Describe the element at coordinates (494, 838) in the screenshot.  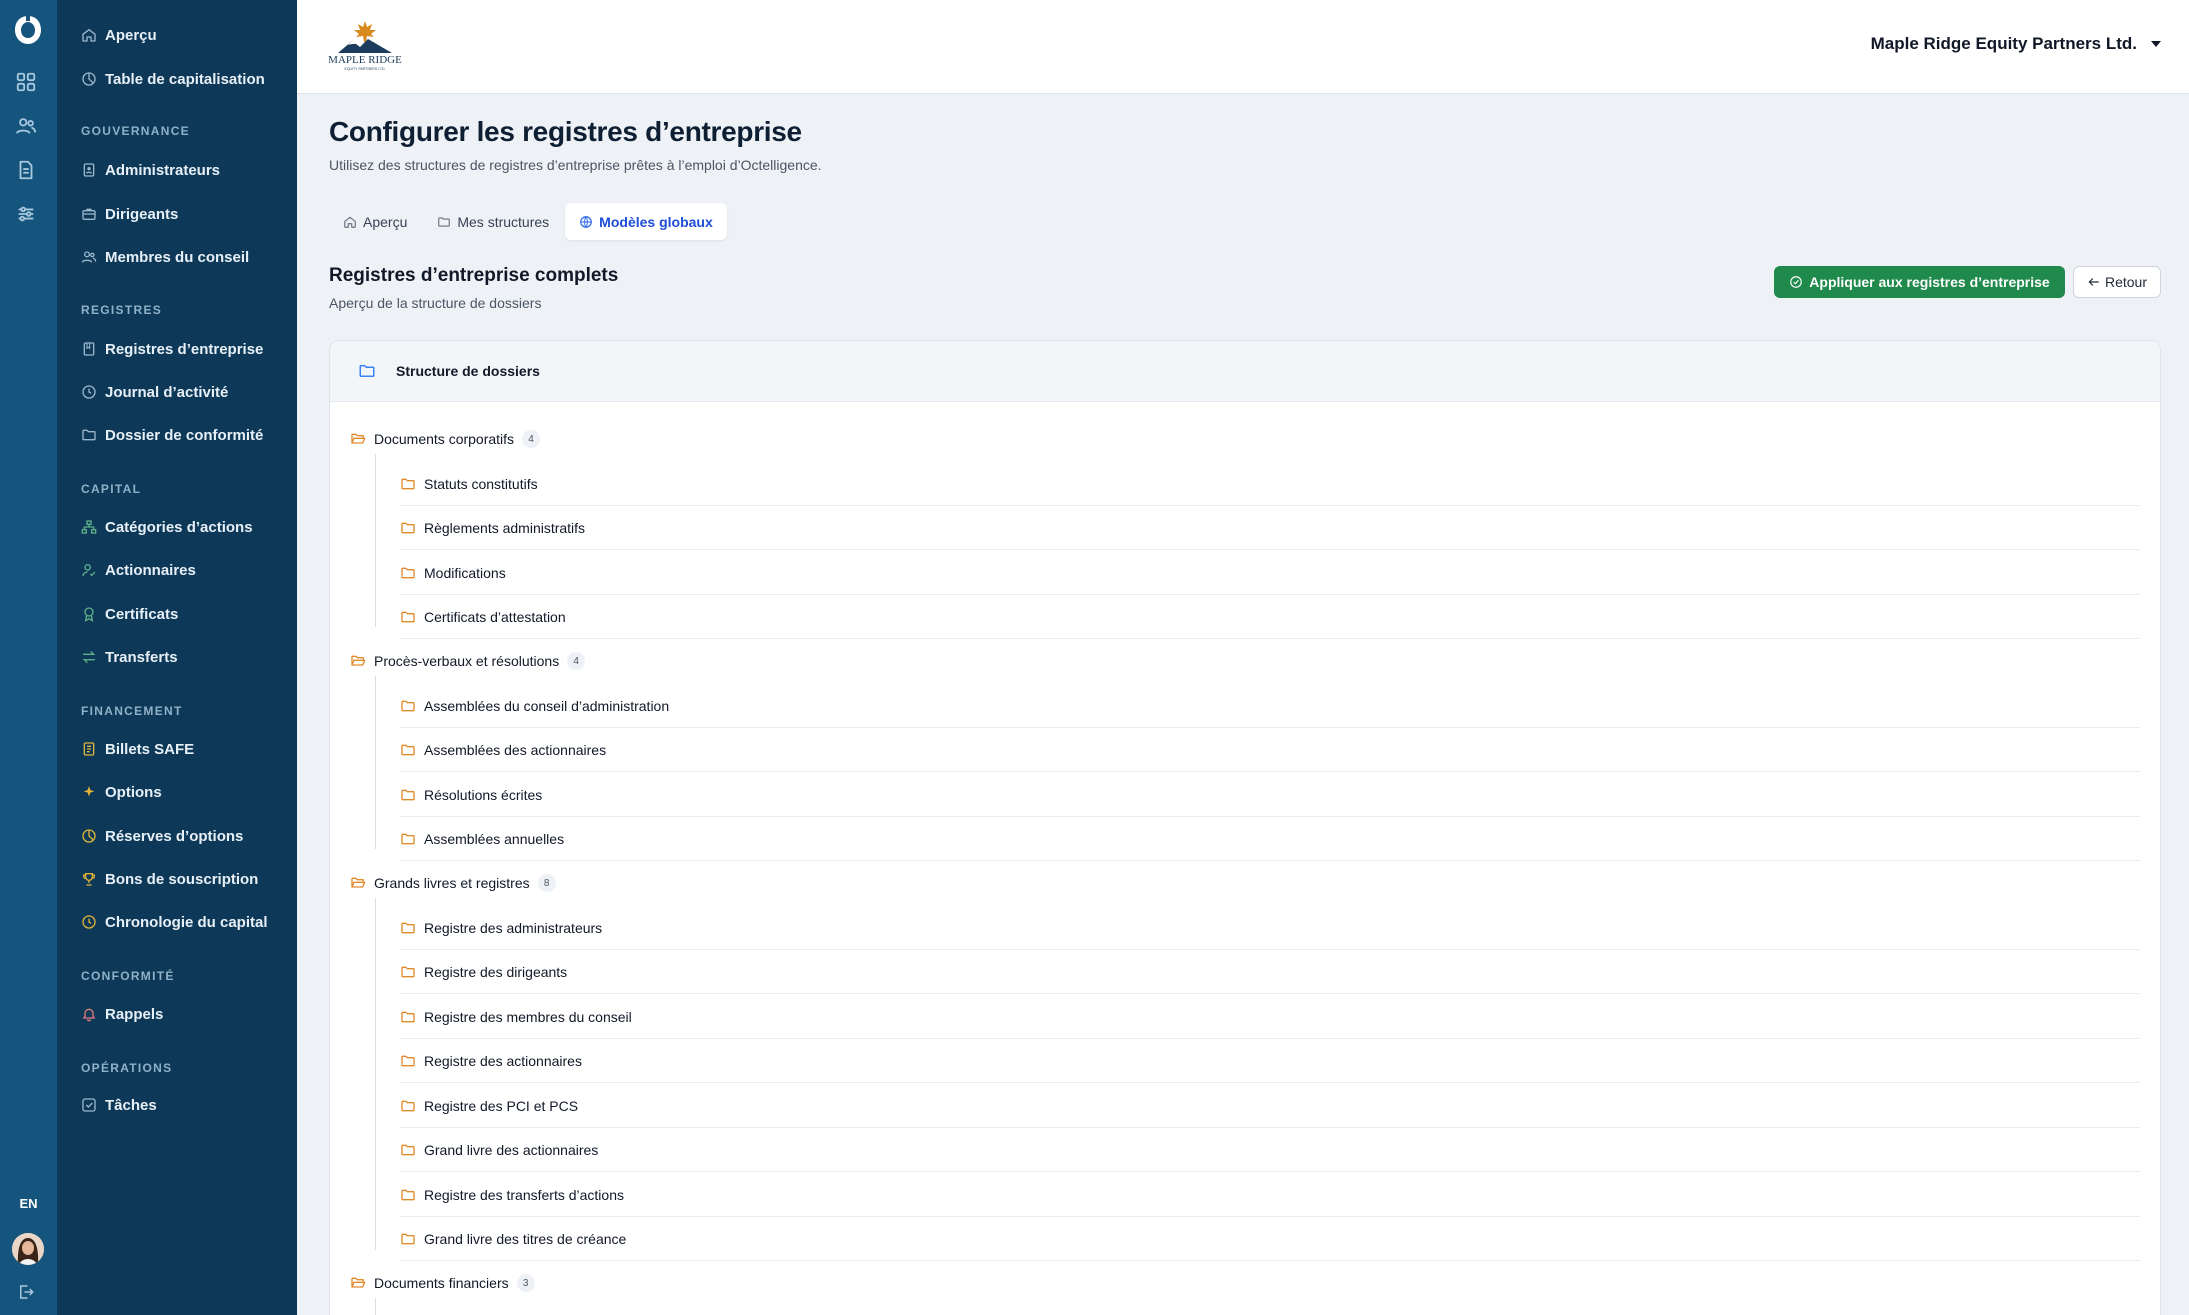
I see `subfolder-name: Assemblées annuelles` at that location.